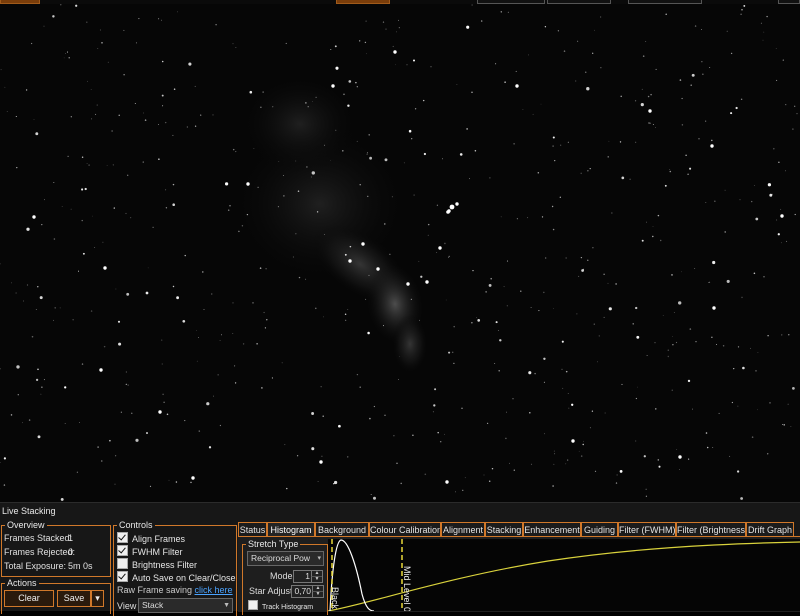  Describe the element at coordinates (271, 591) in the screenshot. I see `star-adjust-label: Star Adjust` at that location.